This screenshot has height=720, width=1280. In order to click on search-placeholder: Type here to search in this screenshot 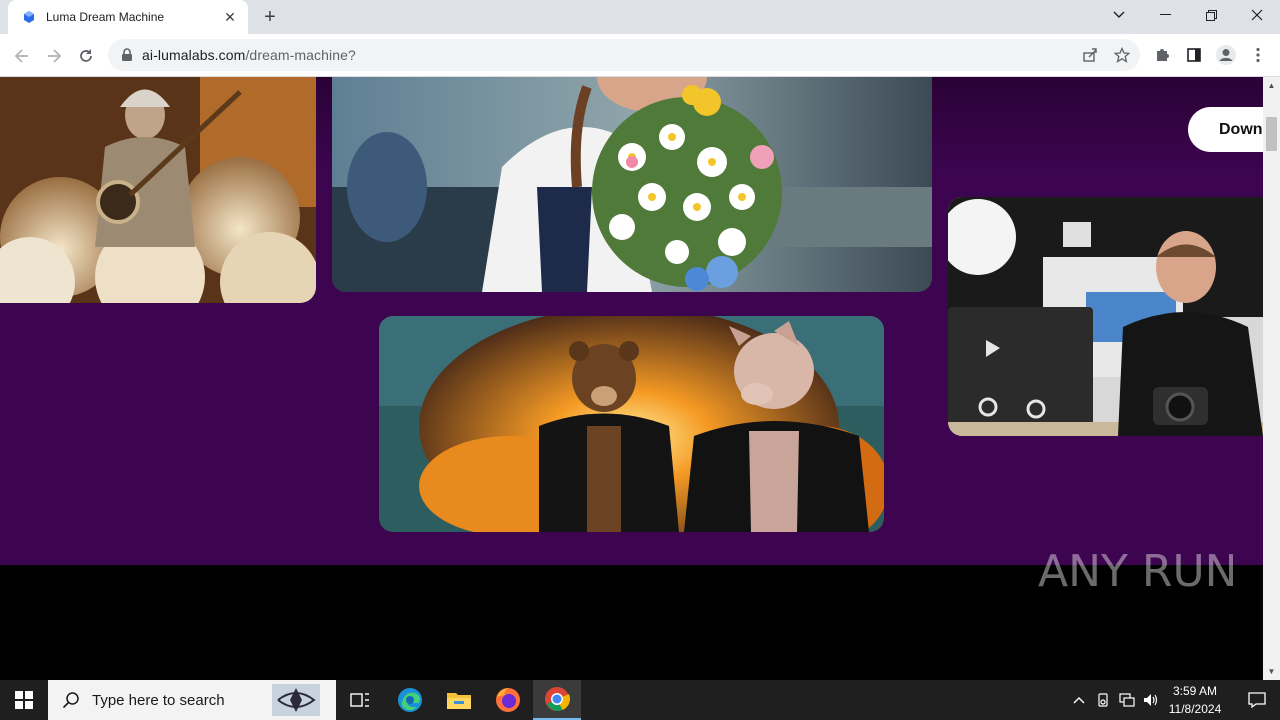, I will do `click(158, 700)`.